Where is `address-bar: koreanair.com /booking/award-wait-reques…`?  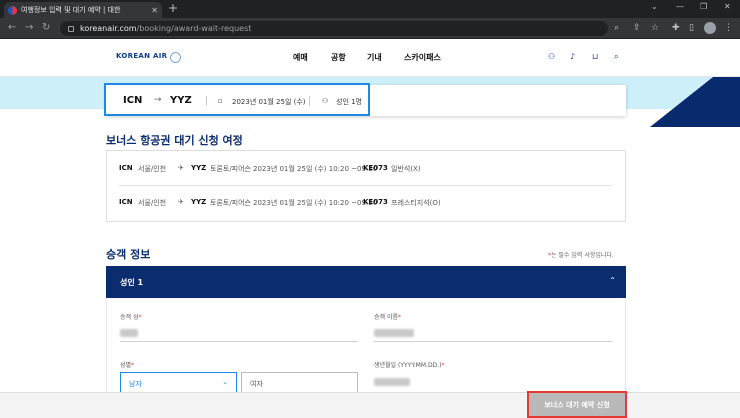
address-bar: koreanair.com /booking/award-wait-reques… is located at coordinates (334, 28).